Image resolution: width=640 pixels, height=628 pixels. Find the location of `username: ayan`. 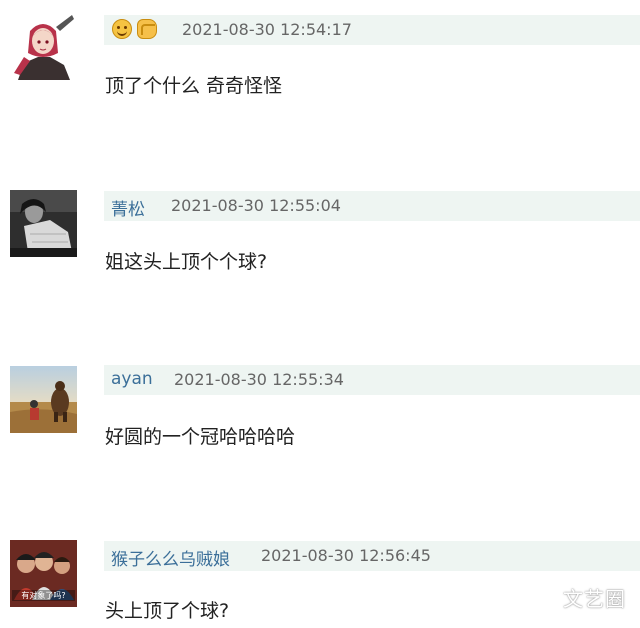

username: ayan is located at coordinates (132, 379).